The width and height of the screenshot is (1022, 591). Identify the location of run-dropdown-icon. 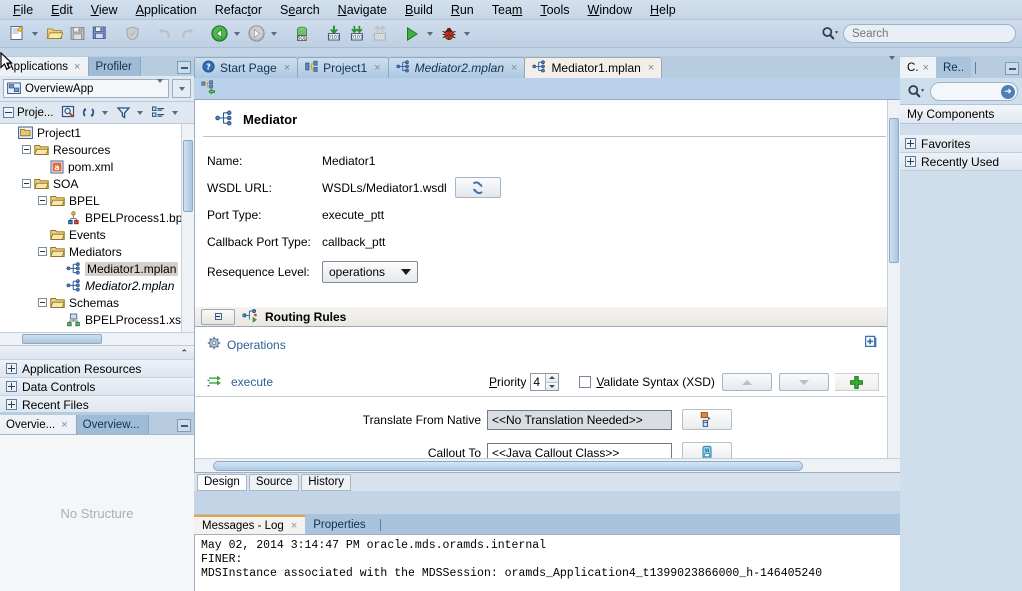
(429, 34).